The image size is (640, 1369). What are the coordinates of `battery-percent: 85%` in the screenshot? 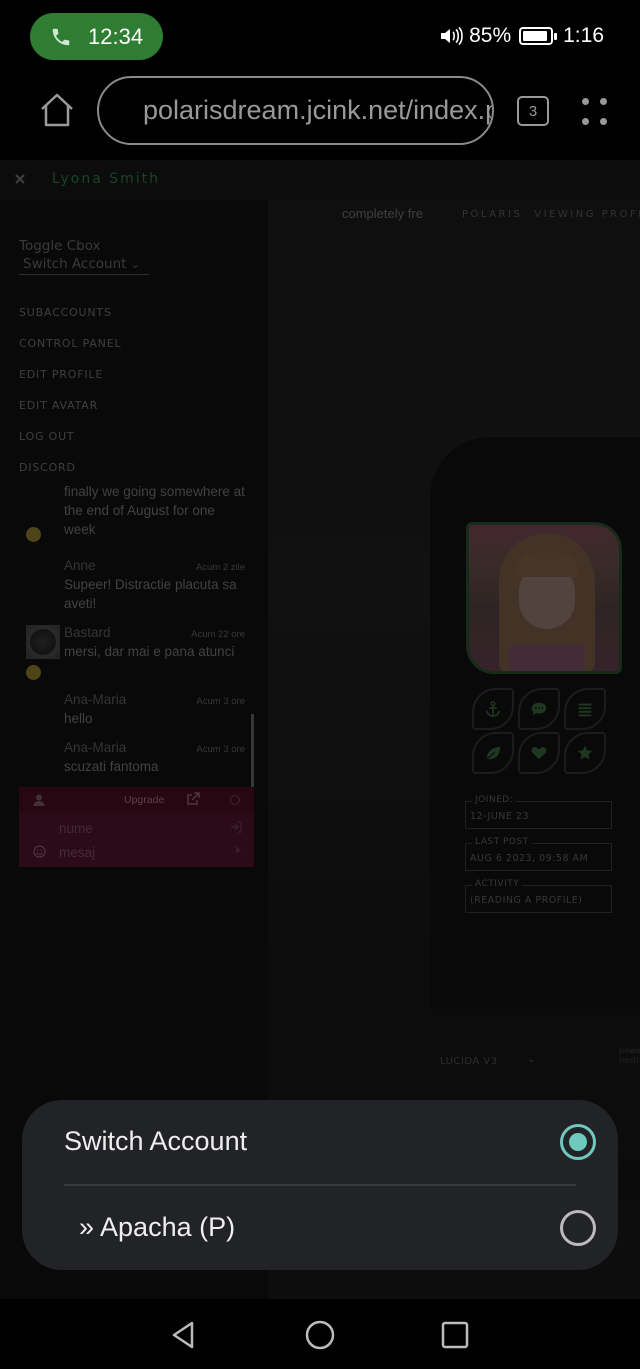 It's located at (490, 35).